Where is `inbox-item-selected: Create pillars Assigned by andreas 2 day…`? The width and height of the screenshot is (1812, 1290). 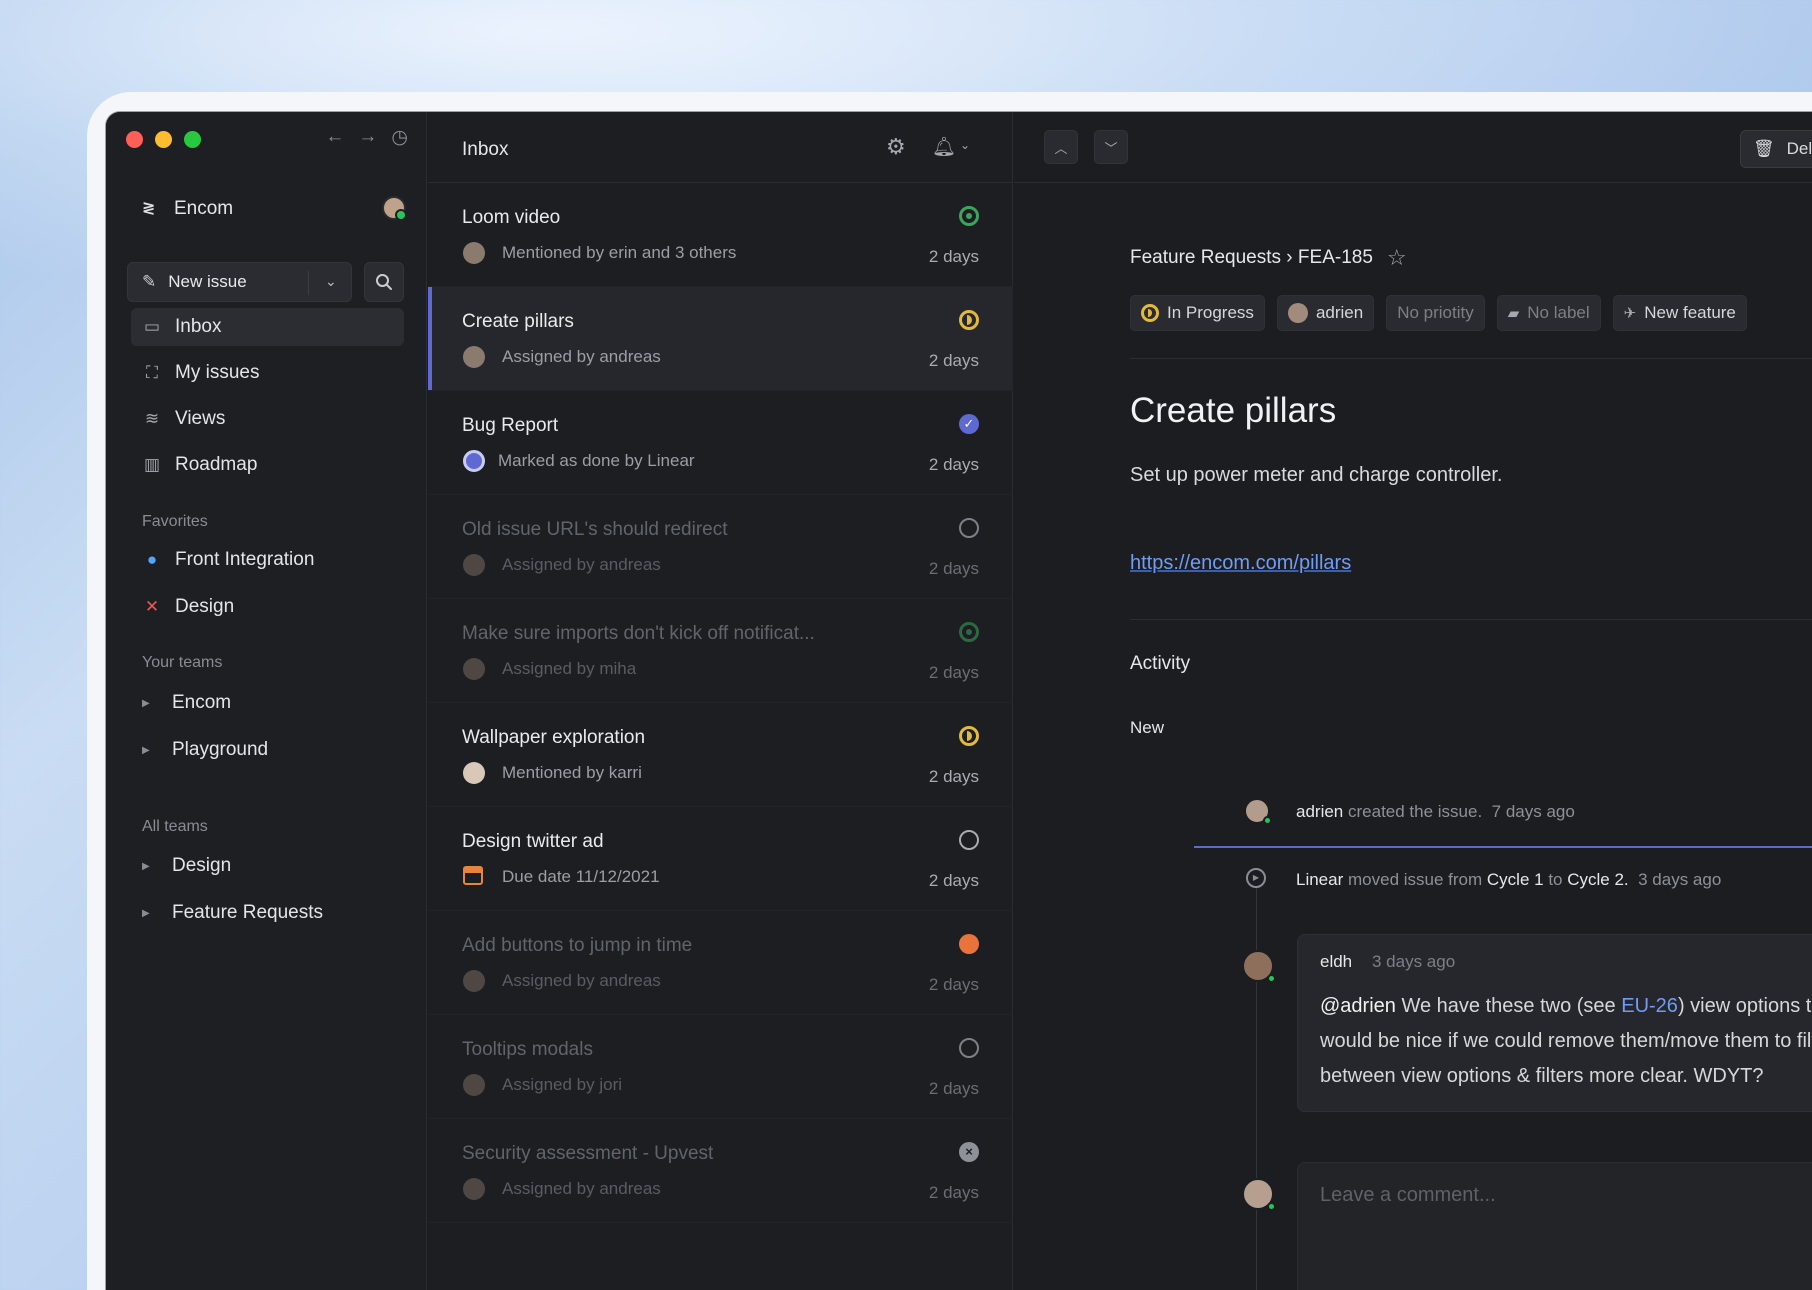 inbox-item-selected: Create pillars Assigned by andreas 2 day… is located at coordinates (720, 339).